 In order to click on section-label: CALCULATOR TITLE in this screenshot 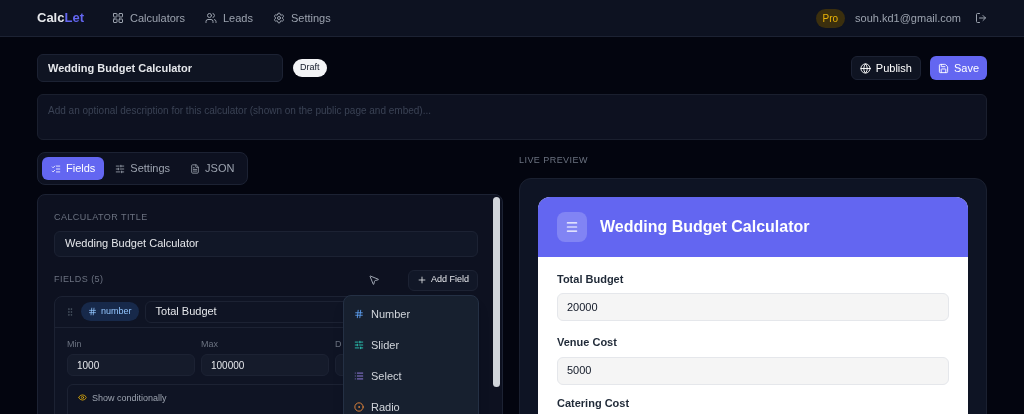, I will do `click(101, 217)`.